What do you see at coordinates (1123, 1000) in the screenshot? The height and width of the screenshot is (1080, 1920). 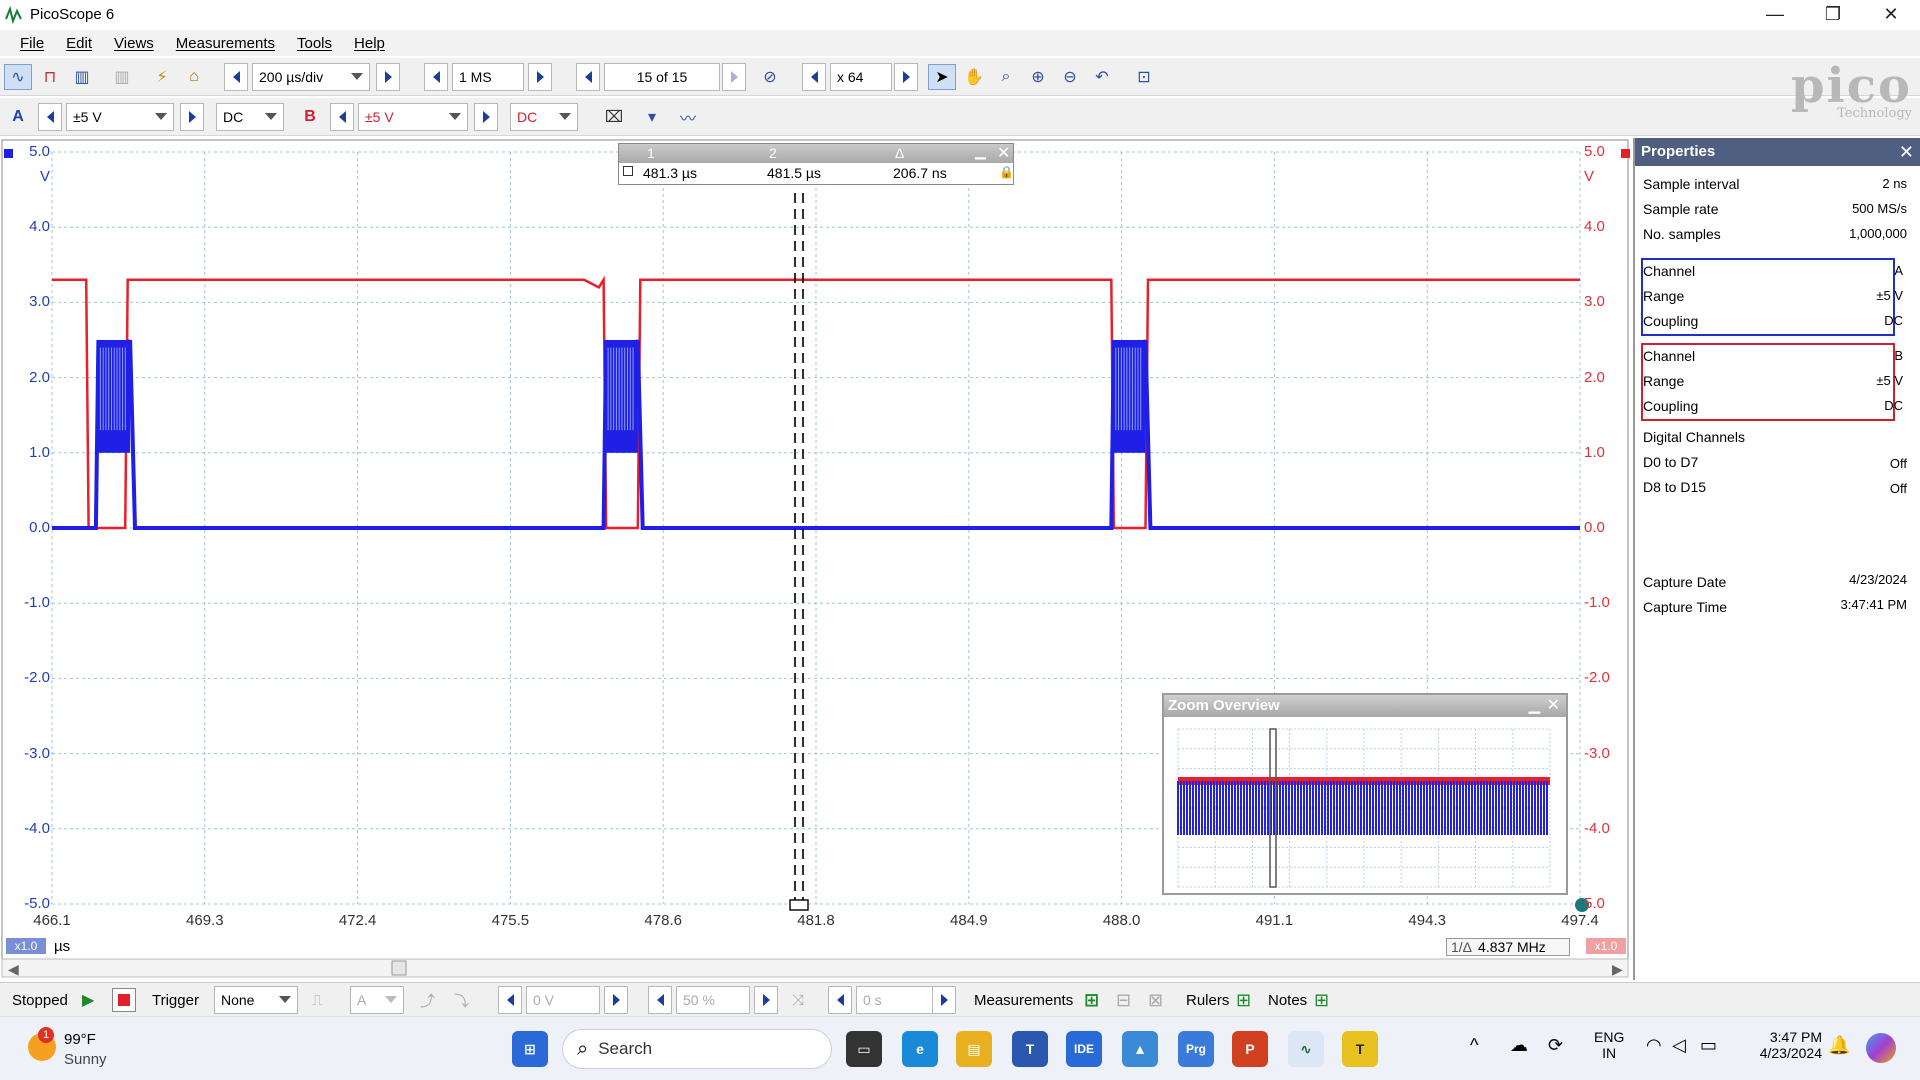 I see `edit-measurement-icon: ⊟` at bounding box center [1123, 1000].